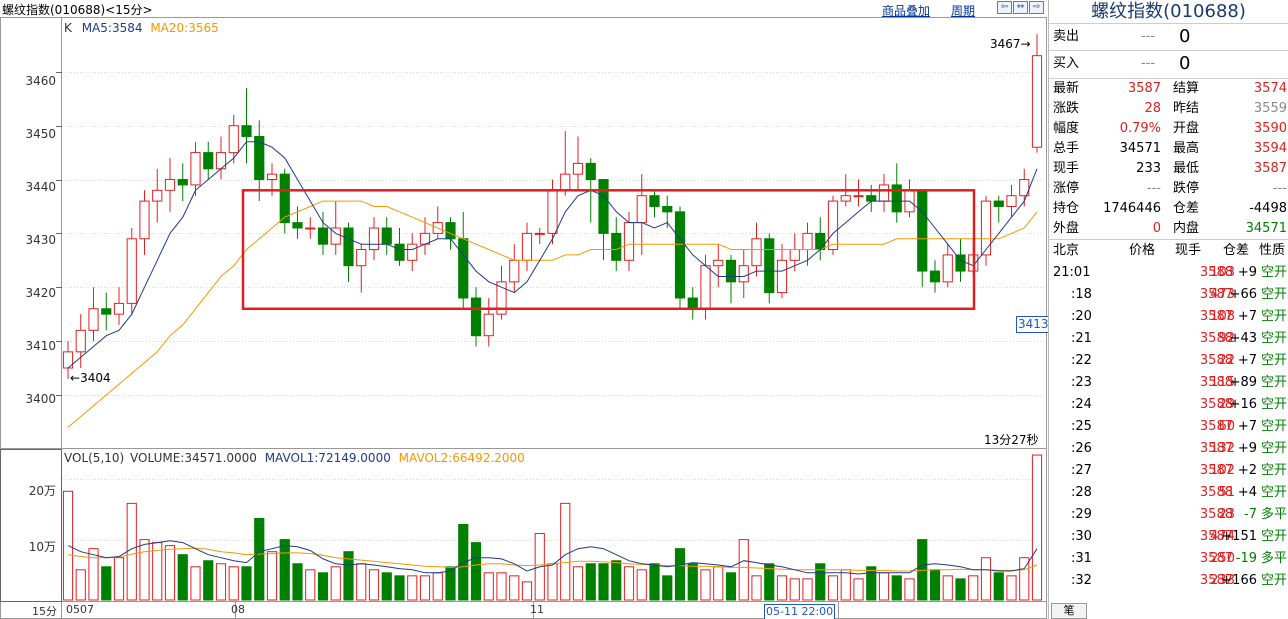 This screenshot has height=619, width=1288. Describe the element at coordinates (1072, 272) in the screenshot. I see `tick-time: 21:01` at that location.